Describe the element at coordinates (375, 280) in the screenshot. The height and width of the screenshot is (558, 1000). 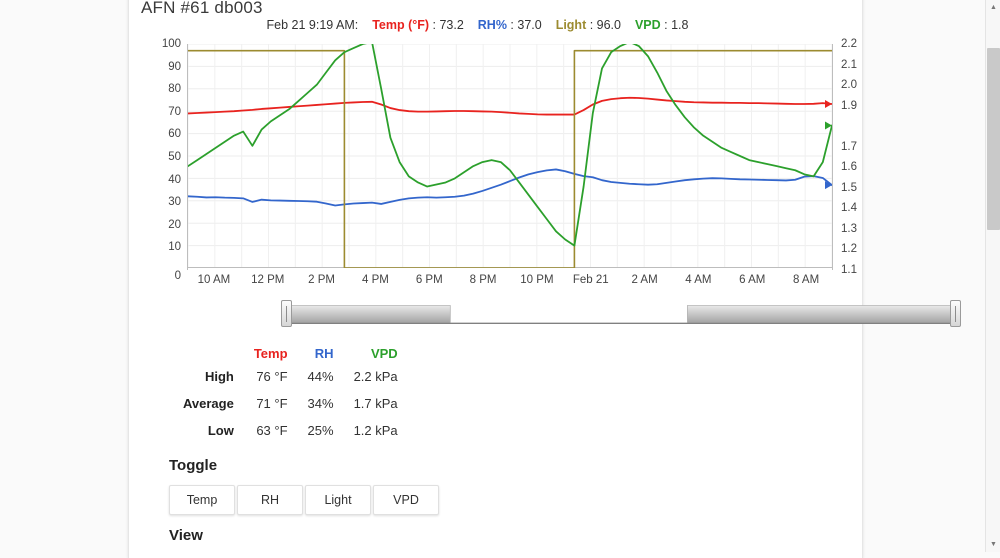
I see `x-axis-tick: 4 PM` at that location.